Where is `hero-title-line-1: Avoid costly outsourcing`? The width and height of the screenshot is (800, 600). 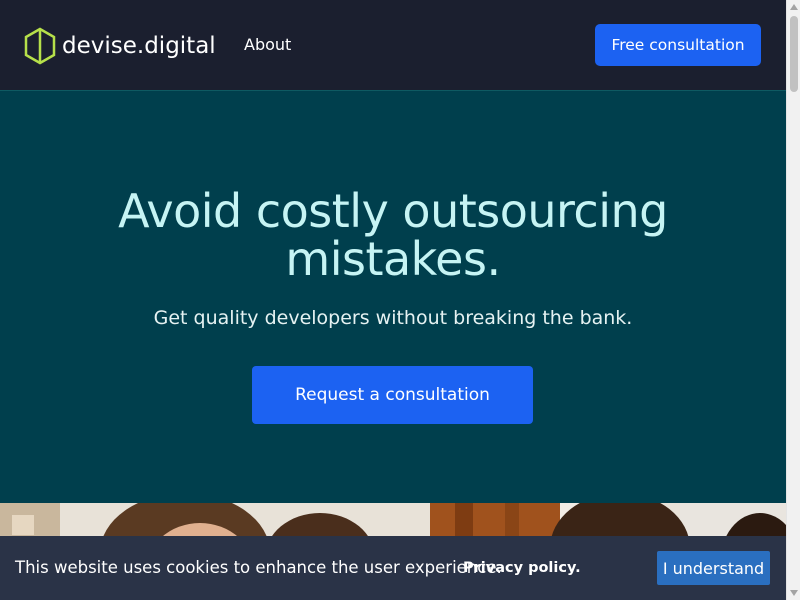 hero-title-line-1: Avoid costly outsourcing is located at coordinates (393, 211).